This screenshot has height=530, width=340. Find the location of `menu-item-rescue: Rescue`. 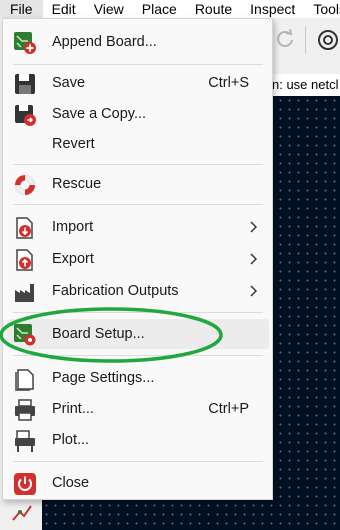

menu-item-rescue: Rescue is located at coordinates (138, 184).